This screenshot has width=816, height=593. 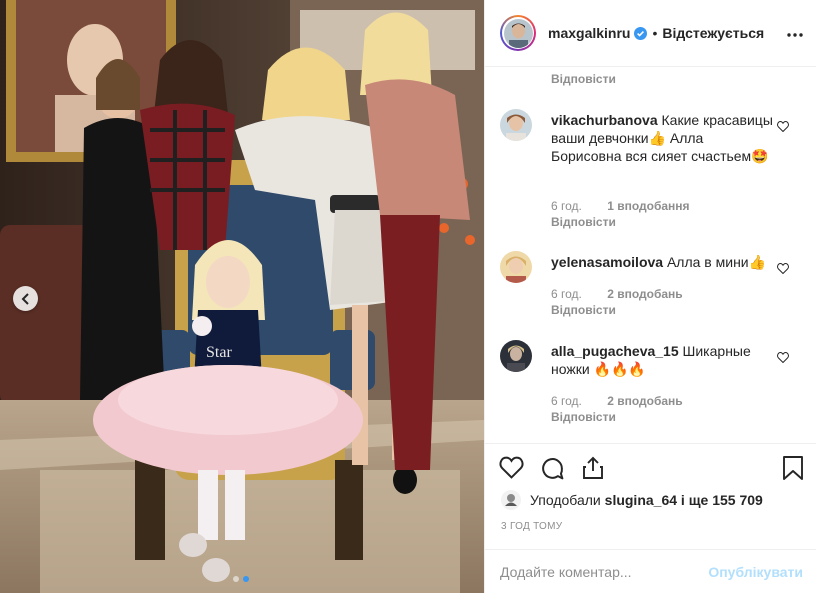 What do you see at coordinates (565, 500) in the screenshot?
I see `likes-prefix: Уподобали` at bounding box center [565, 500].